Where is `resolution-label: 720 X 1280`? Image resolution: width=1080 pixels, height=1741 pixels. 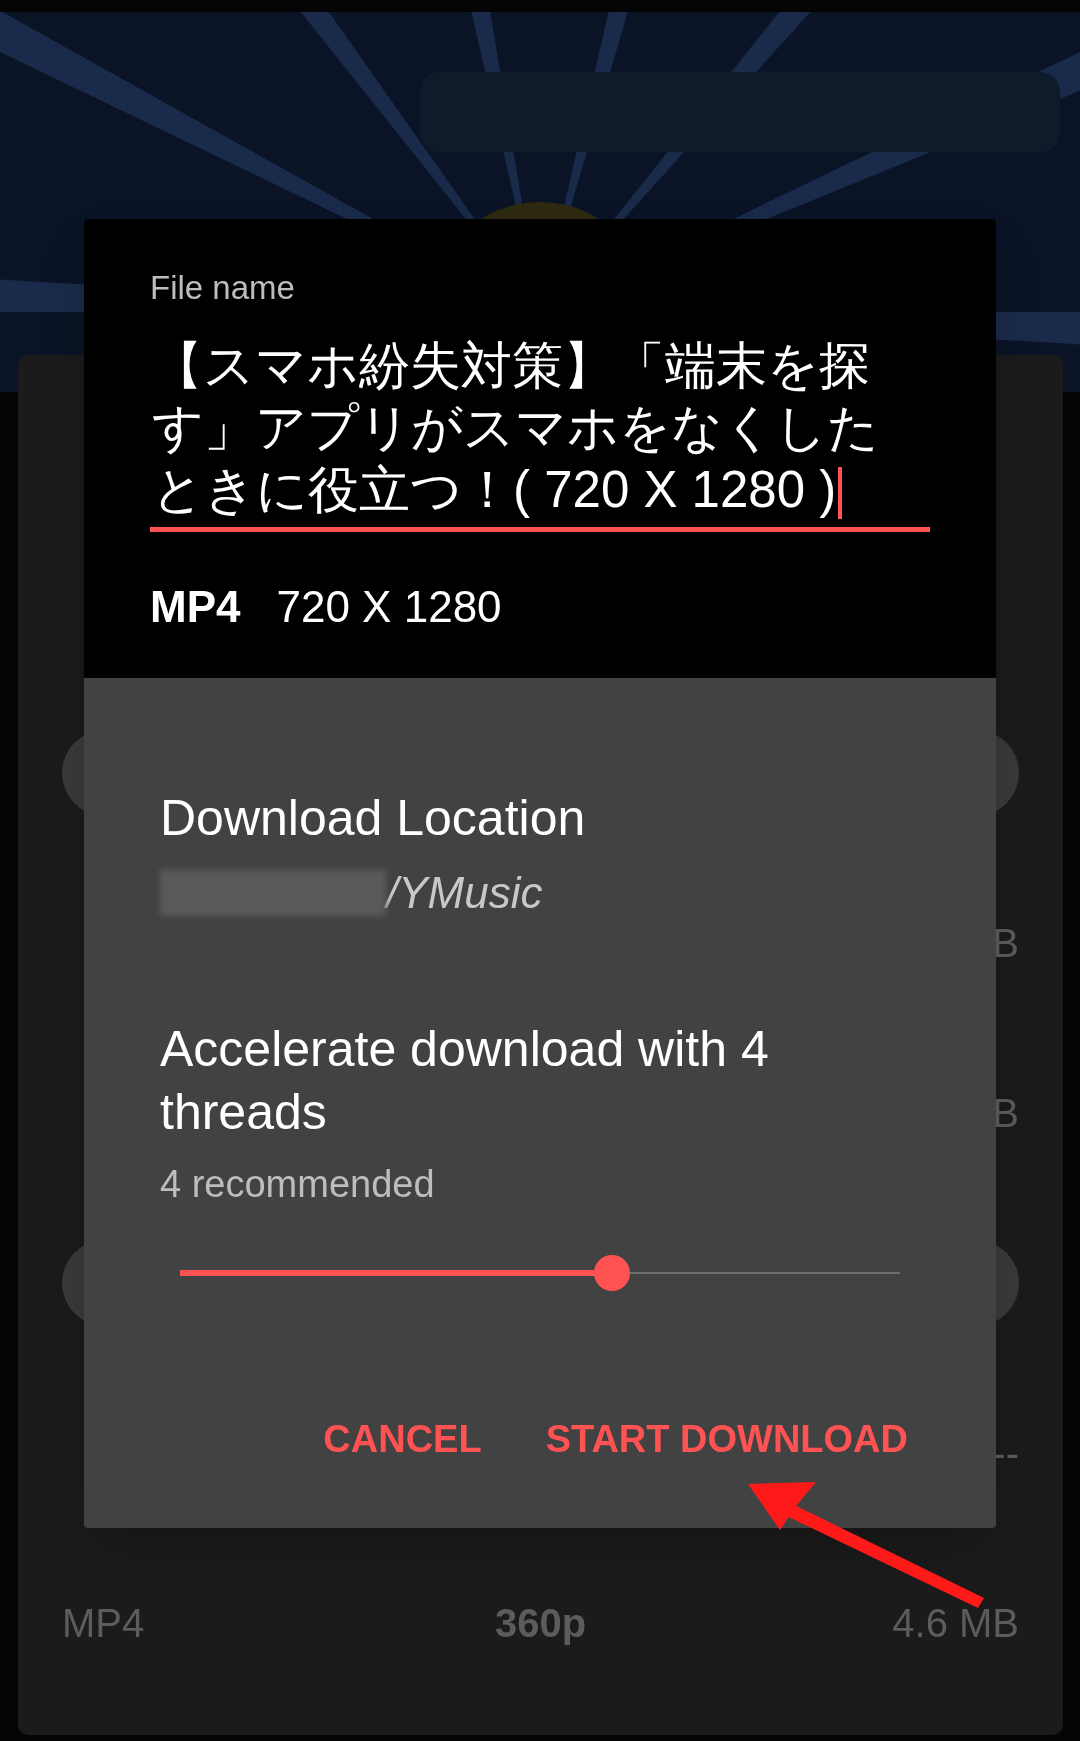
resolution-label: 720 X 1280 is located at coordinates (389, 606).